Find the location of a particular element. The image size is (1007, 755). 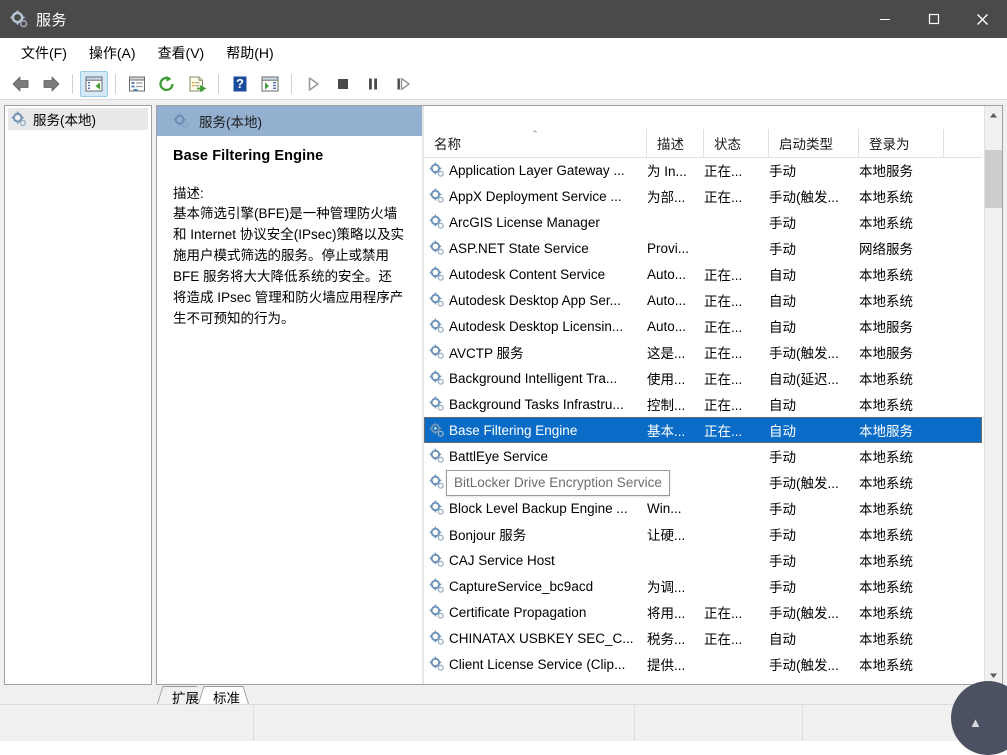

restart-service-button is located at coordinates (403, 84).